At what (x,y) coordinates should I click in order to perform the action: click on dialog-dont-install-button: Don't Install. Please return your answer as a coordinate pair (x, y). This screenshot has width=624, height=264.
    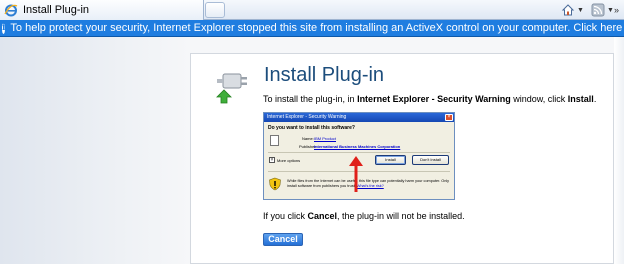
    Looking at the image, I should click on (430, 160).